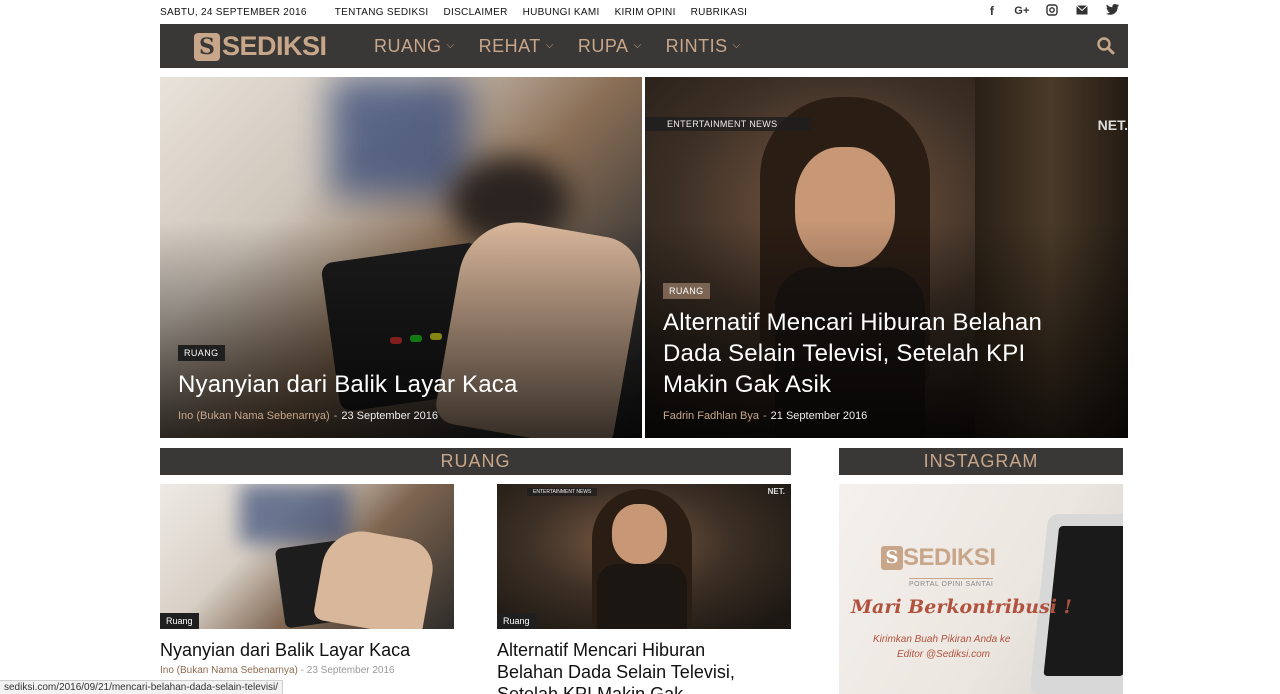 This screenshot has height=694, width=1280. Describe the element at coordinates (719, 12) in the screenshot. I see `link-rubrikasi: RUBRIKASI` at that location.